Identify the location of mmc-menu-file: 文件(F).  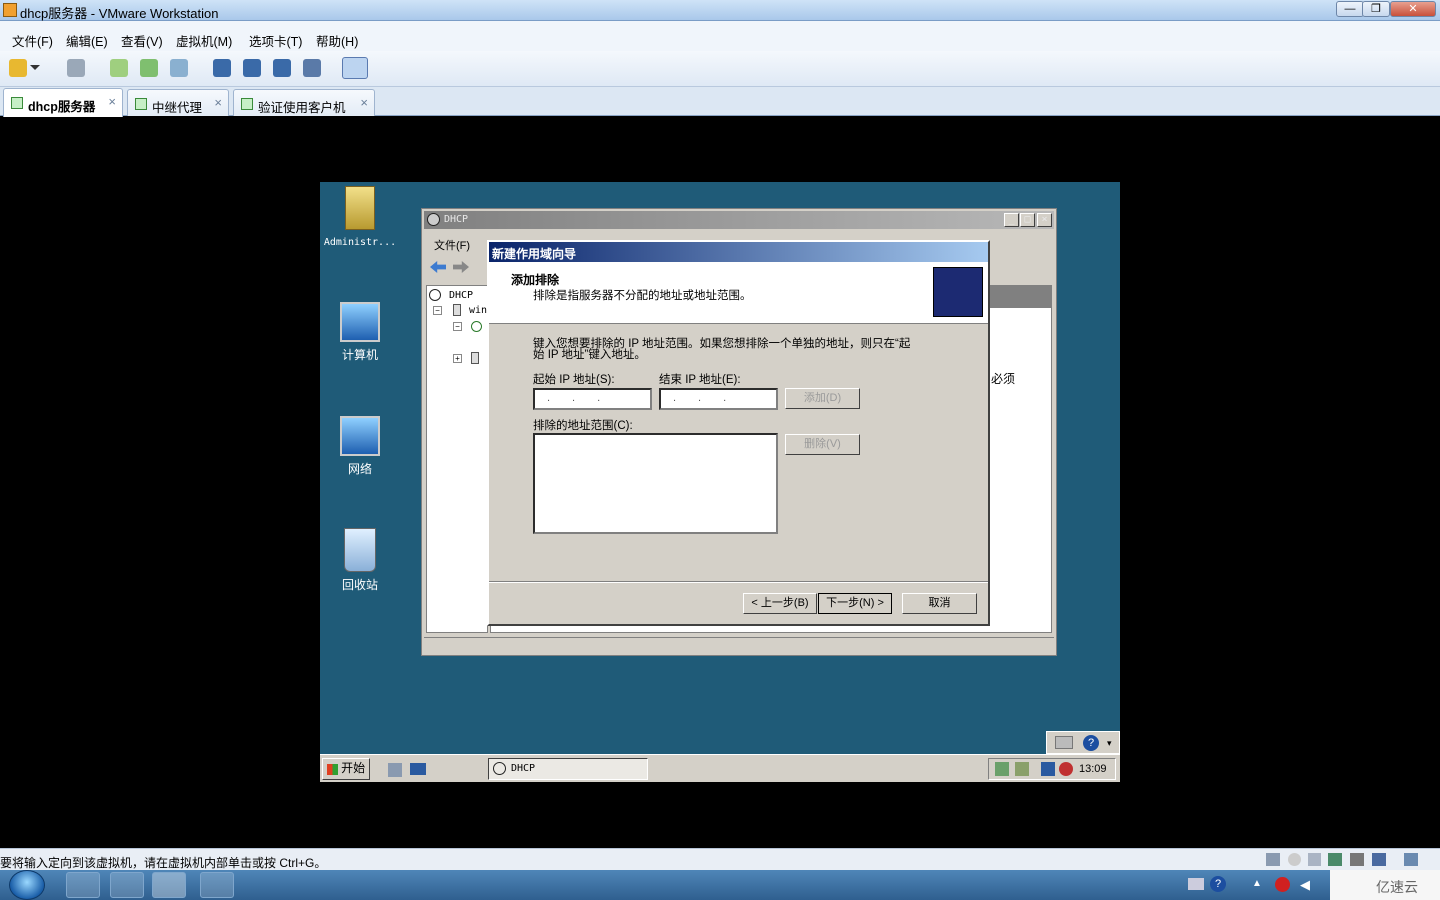
(452, 245).